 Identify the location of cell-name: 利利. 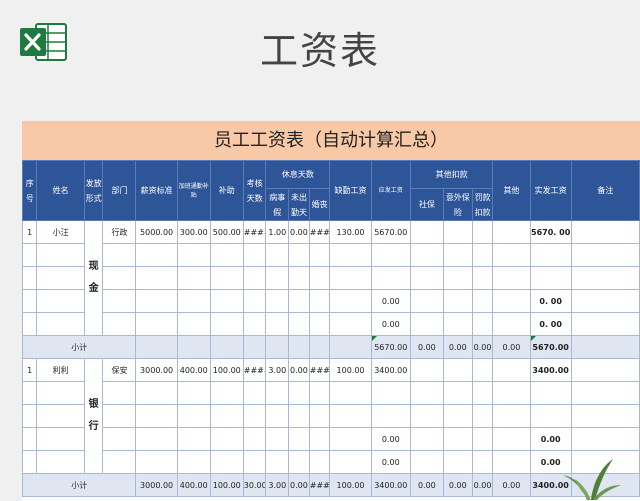
(60, 370).